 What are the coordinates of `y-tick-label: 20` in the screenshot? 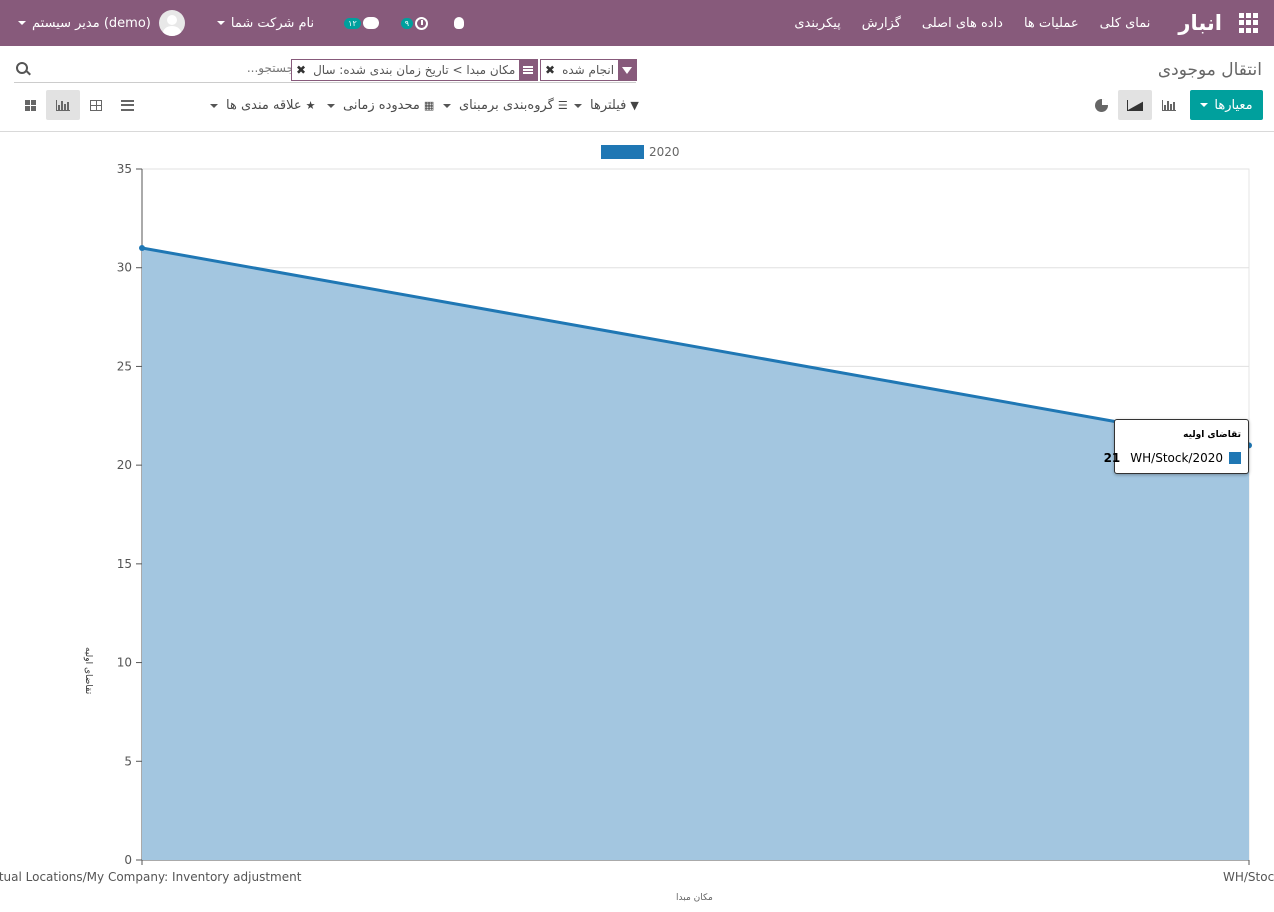 It's located at (124, 465).